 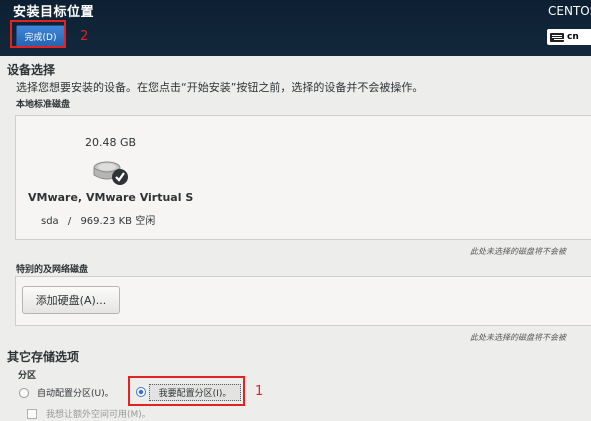 I want to click on device-selection-description: 选择您想要安装的设备。在您点击“开始安装”按钮之前，选择的设备并不会被操作。, so click(x=220, y=87).